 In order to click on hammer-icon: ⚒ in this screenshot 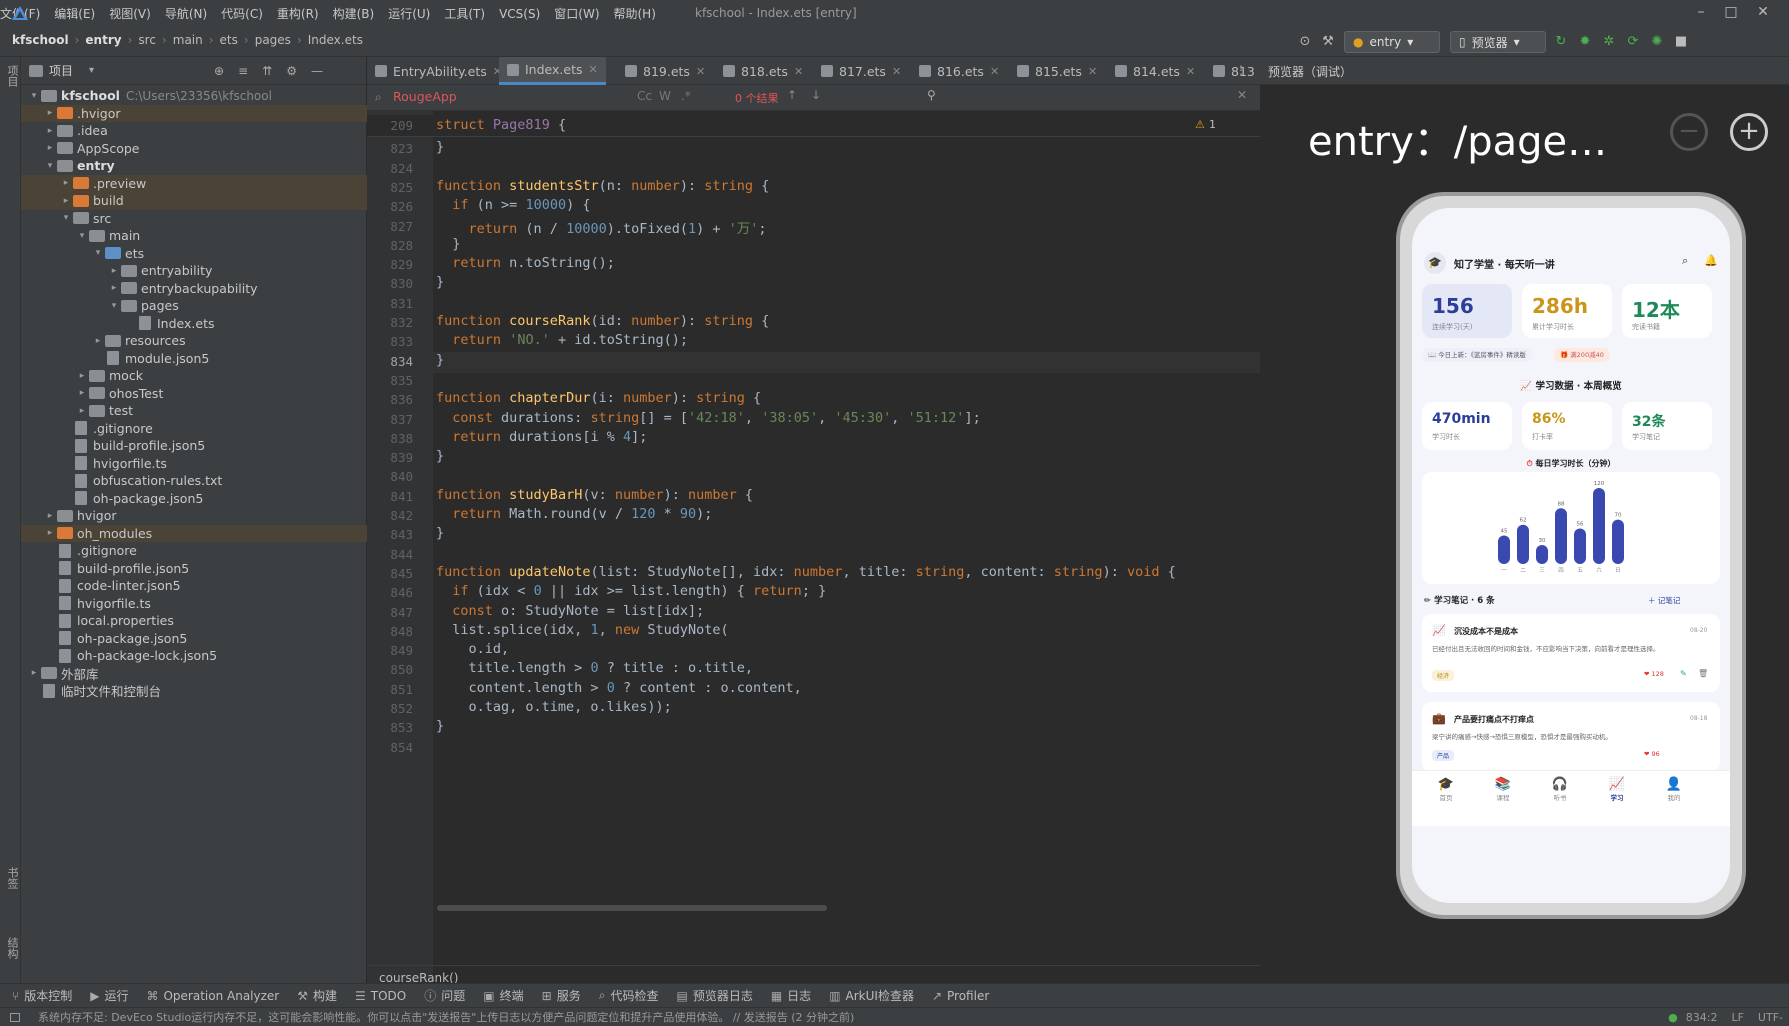, I will do `click(1328, 41)`.